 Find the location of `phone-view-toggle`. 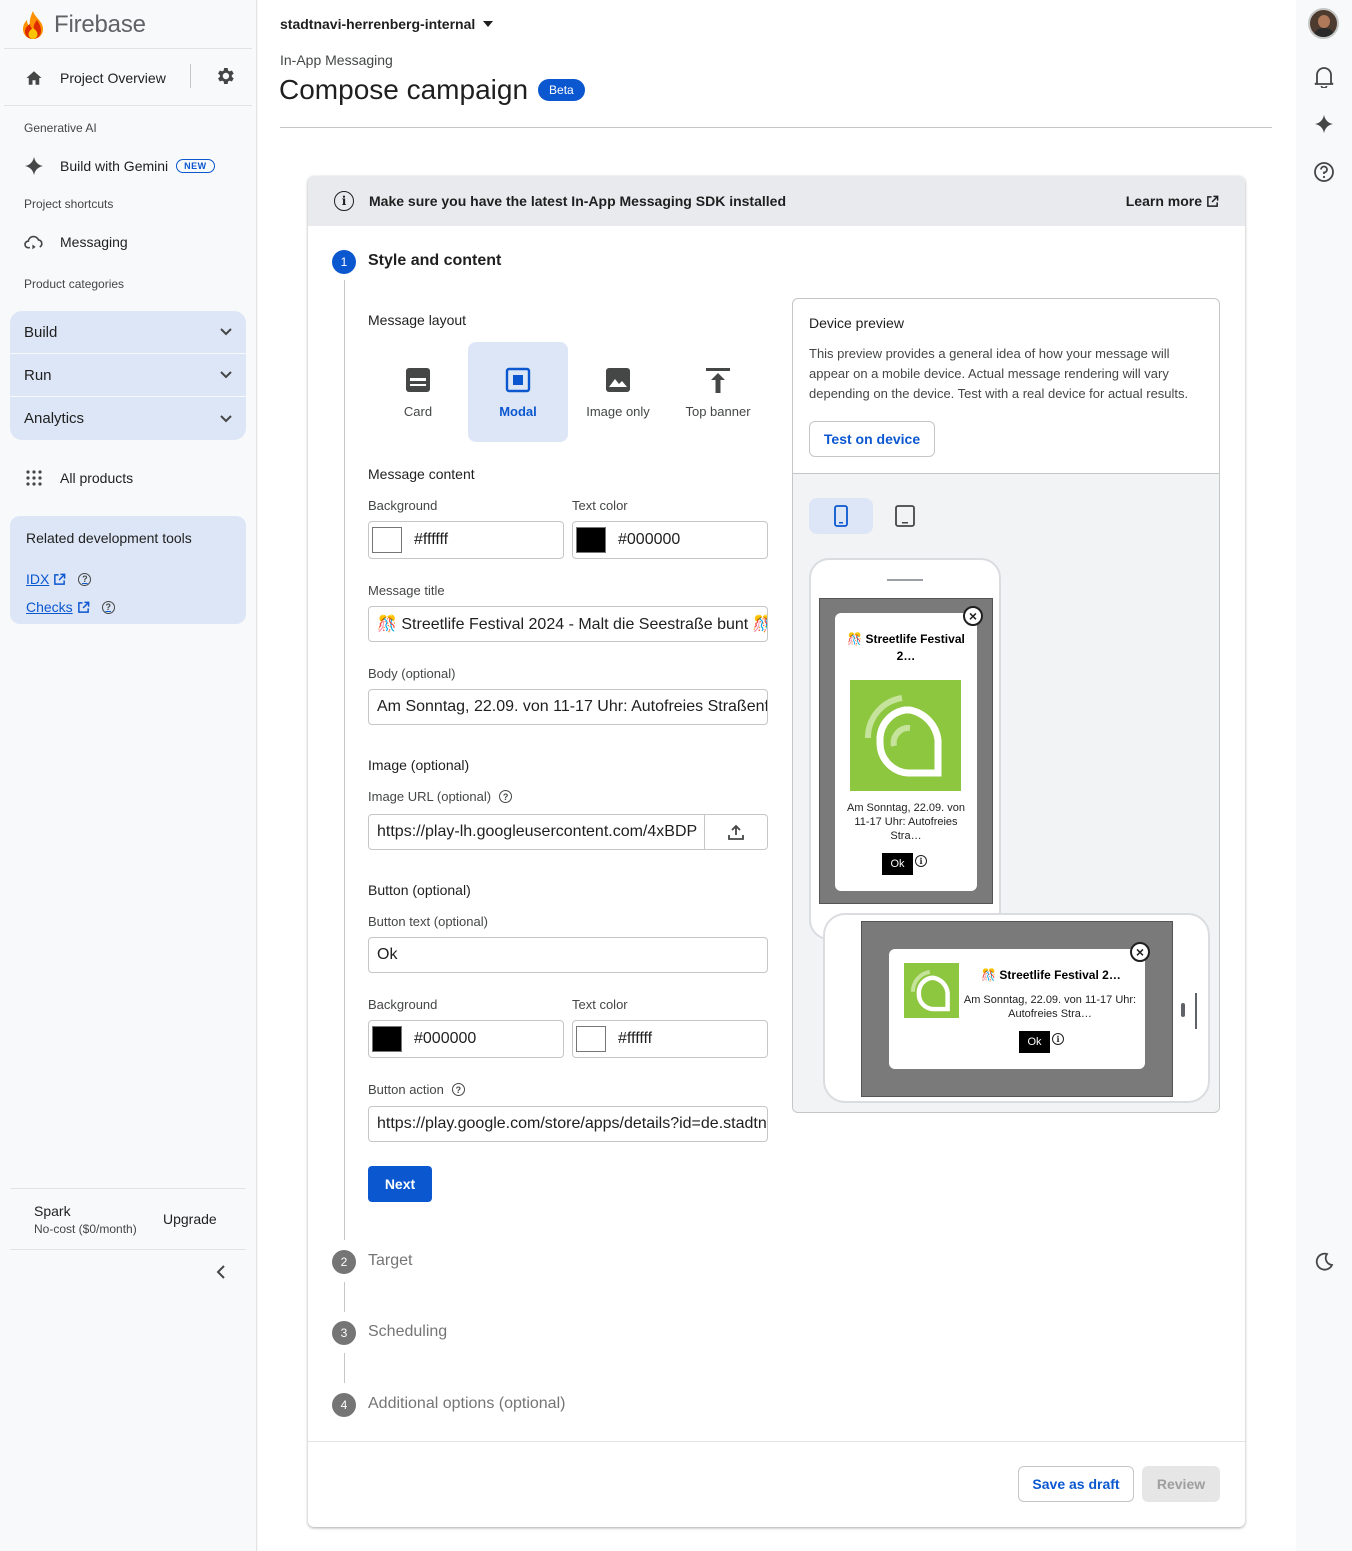

phone-view-toggle is located at coordinates (841, 516).